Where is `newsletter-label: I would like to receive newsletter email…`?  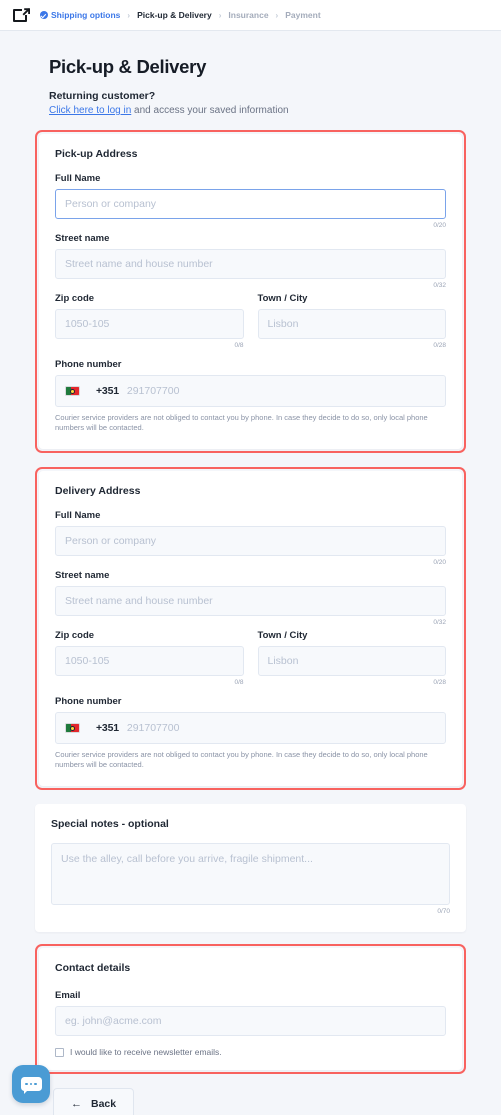 newsletter-label: I would like to receive newsletter email… is located at coordinates (146, 1052).